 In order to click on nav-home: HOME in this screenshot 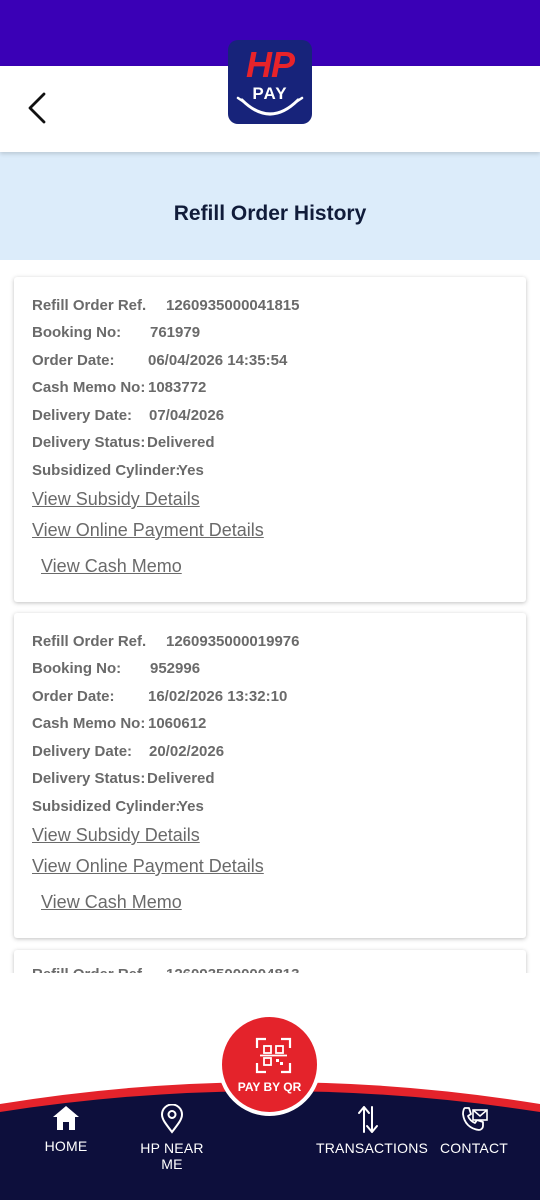, I will do `click(66, 1129)`.